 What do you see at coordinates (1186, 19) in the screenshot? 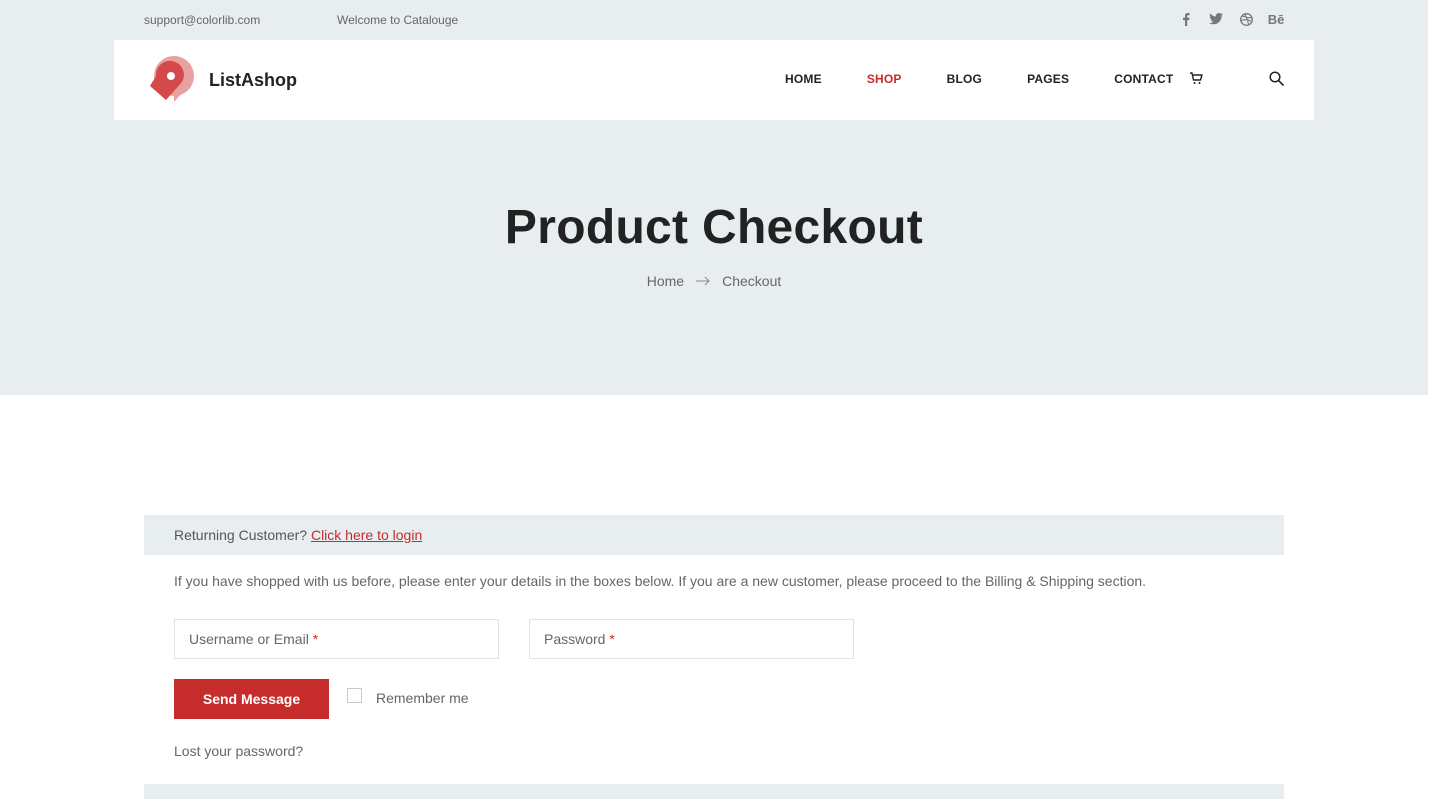
I see `facebook-icon` at bounding box center [1186, 19].